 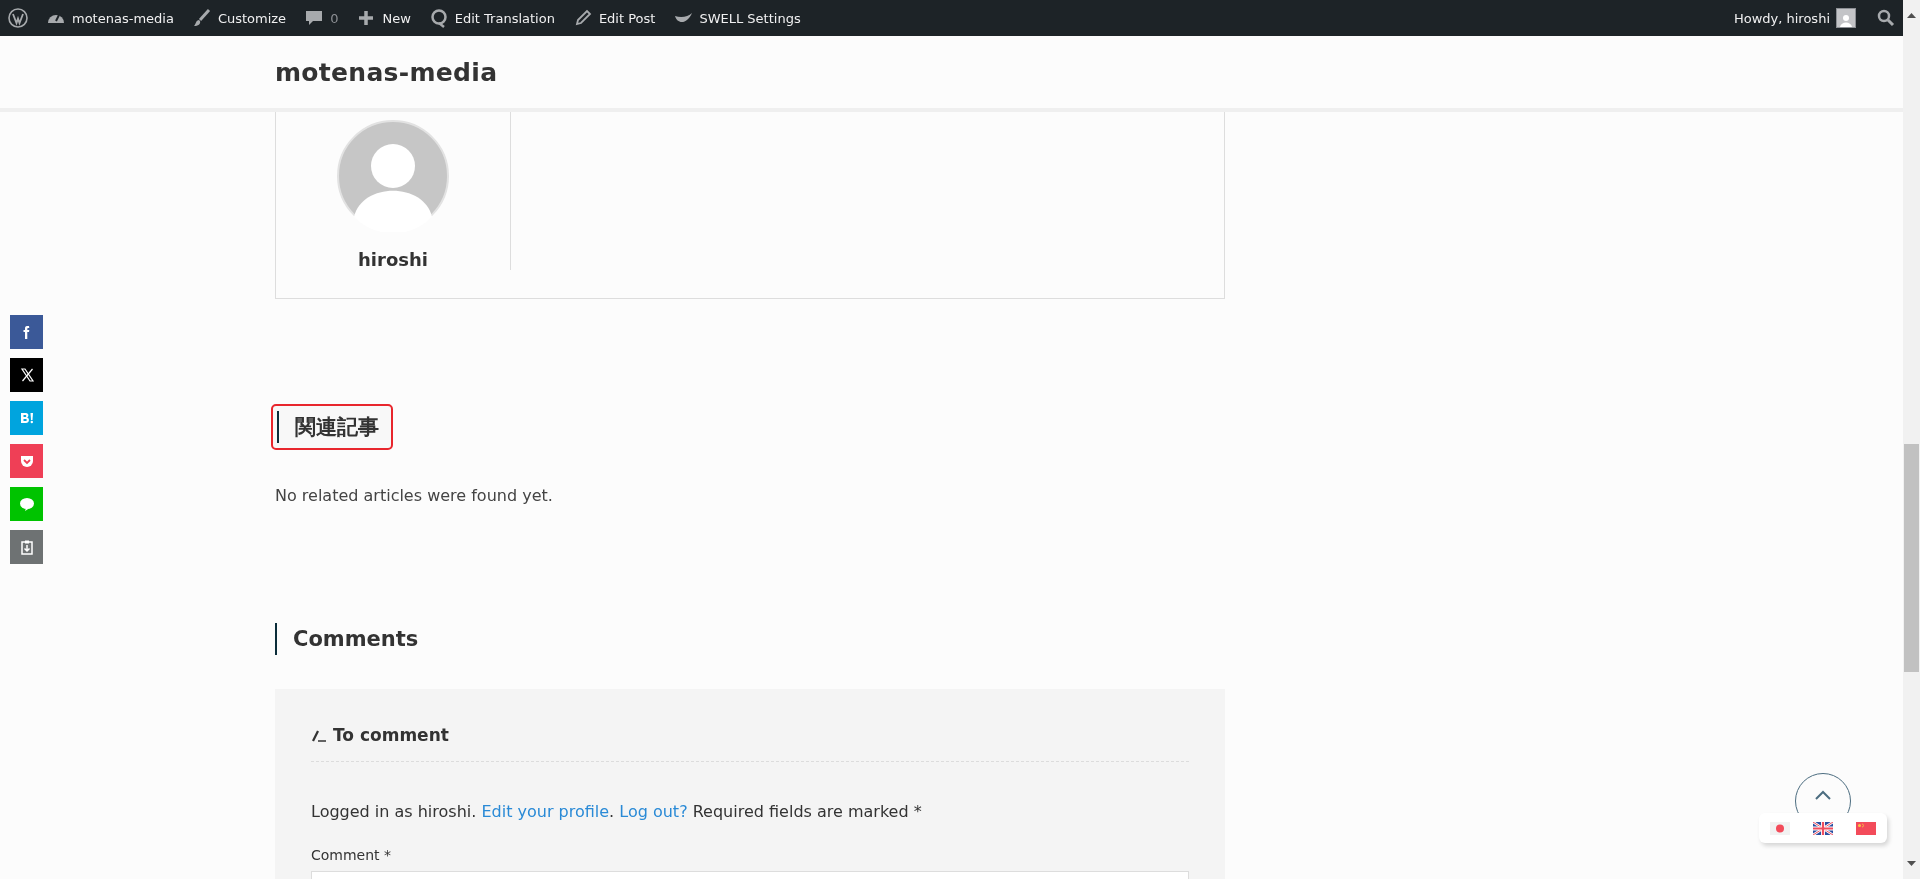 I want to click on pencil-menu: Edit Post, so click(x=614, y=18).